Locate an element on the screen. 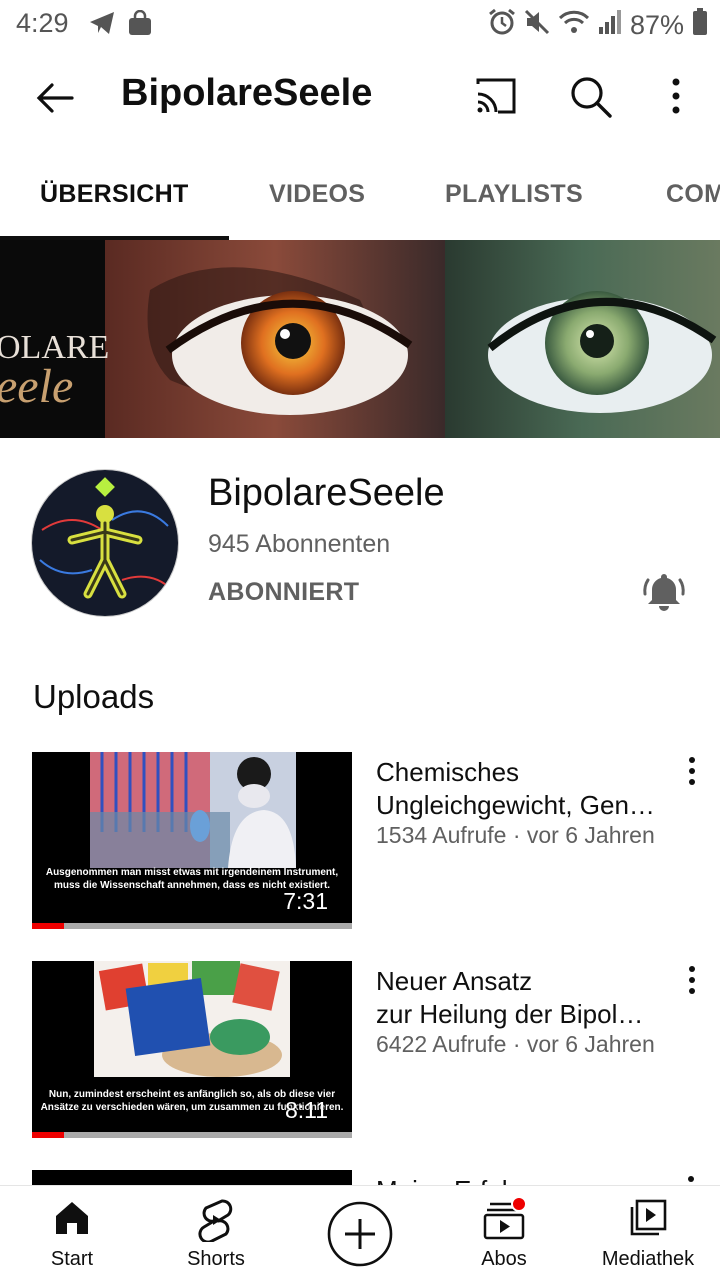 This screenshot has width=720, height=1281. subscriptions-icon is located at coordinates (504, 1219).